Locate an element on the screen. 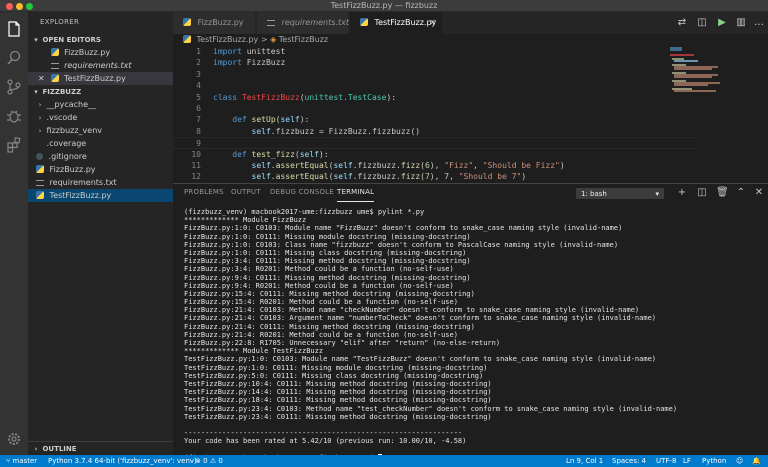 The width and height of the screenshot is (768, 467). open-editor-item: ✕ TestFizzBuzz.py is located at coordinates (100, 78).